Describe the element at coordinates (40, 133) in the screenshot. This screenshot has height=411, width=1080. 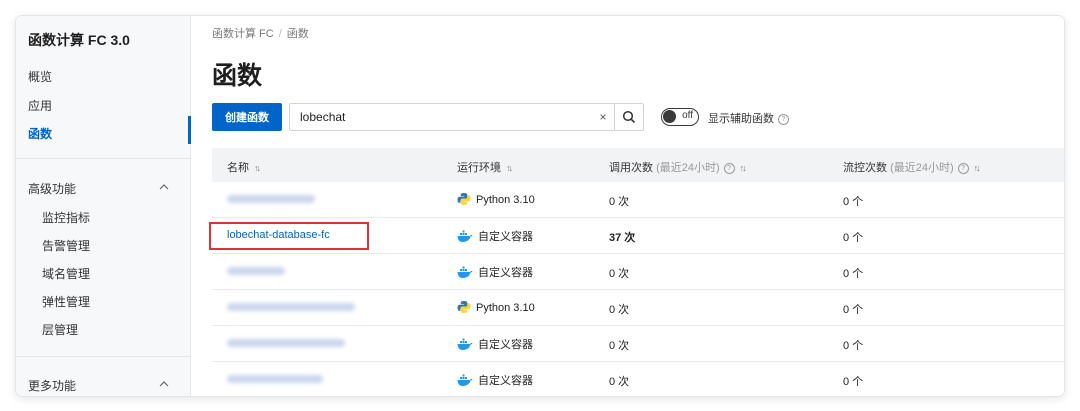
I see `sidebar-item-functions: 函数` at that location.